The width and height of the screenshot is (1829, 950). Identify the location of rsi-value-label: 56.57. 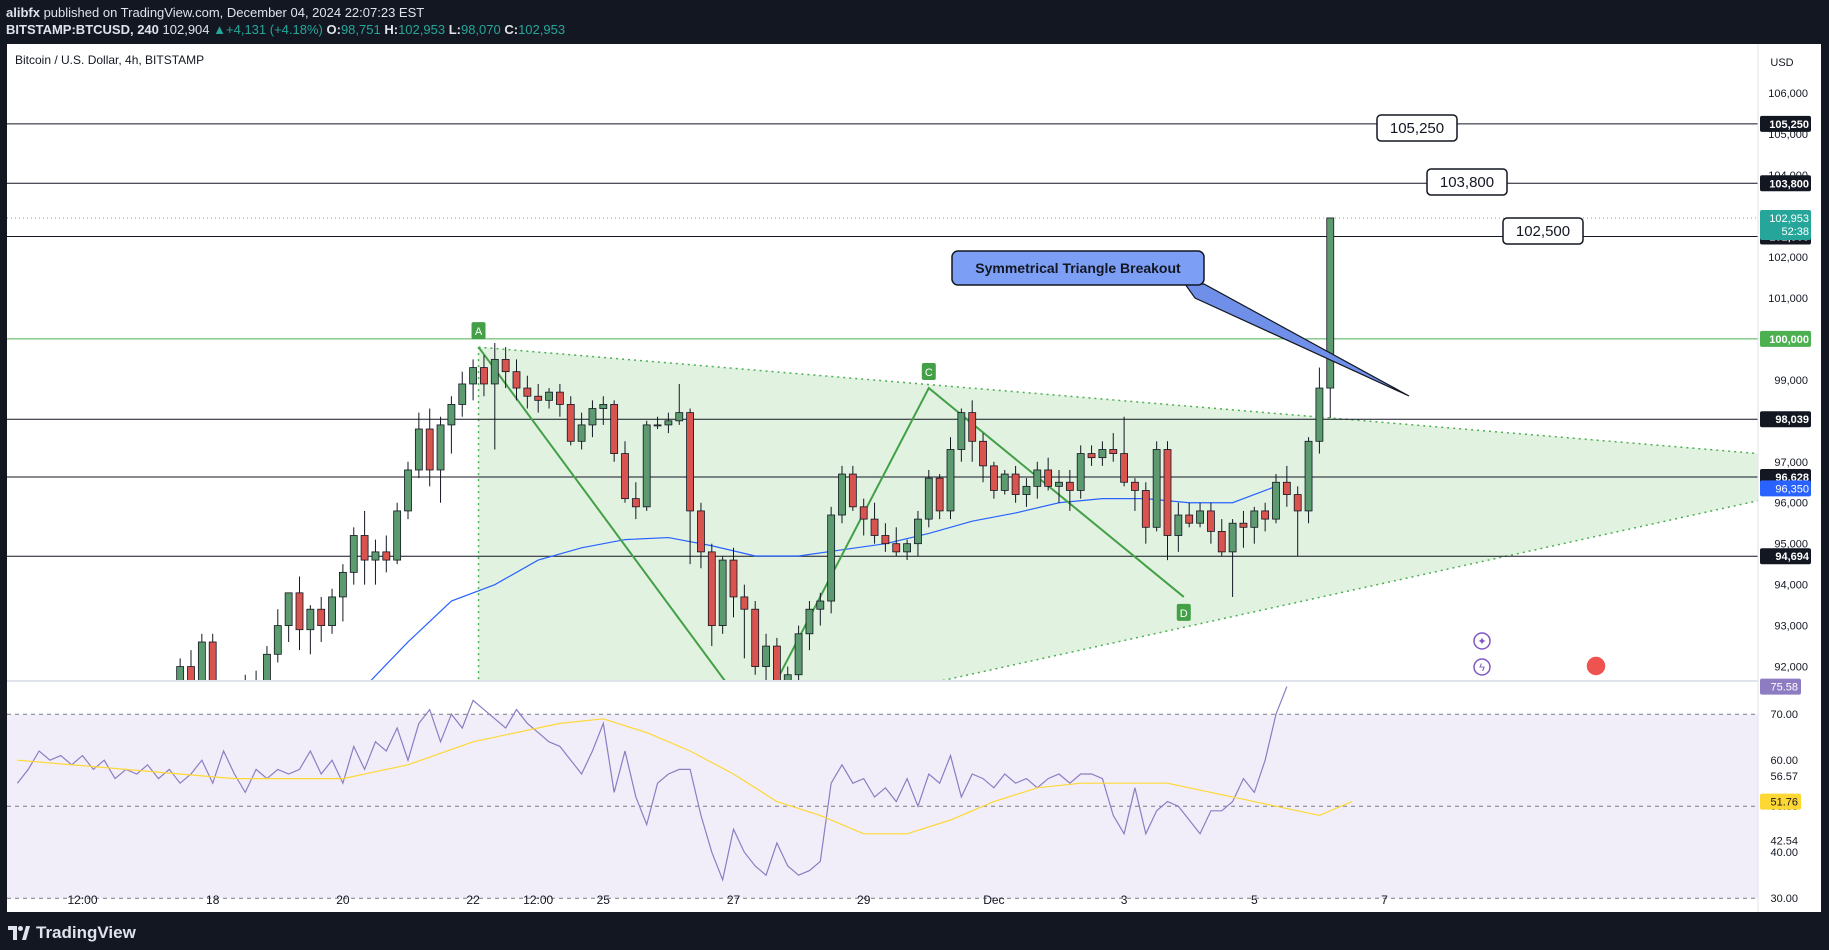
(1784, 777).